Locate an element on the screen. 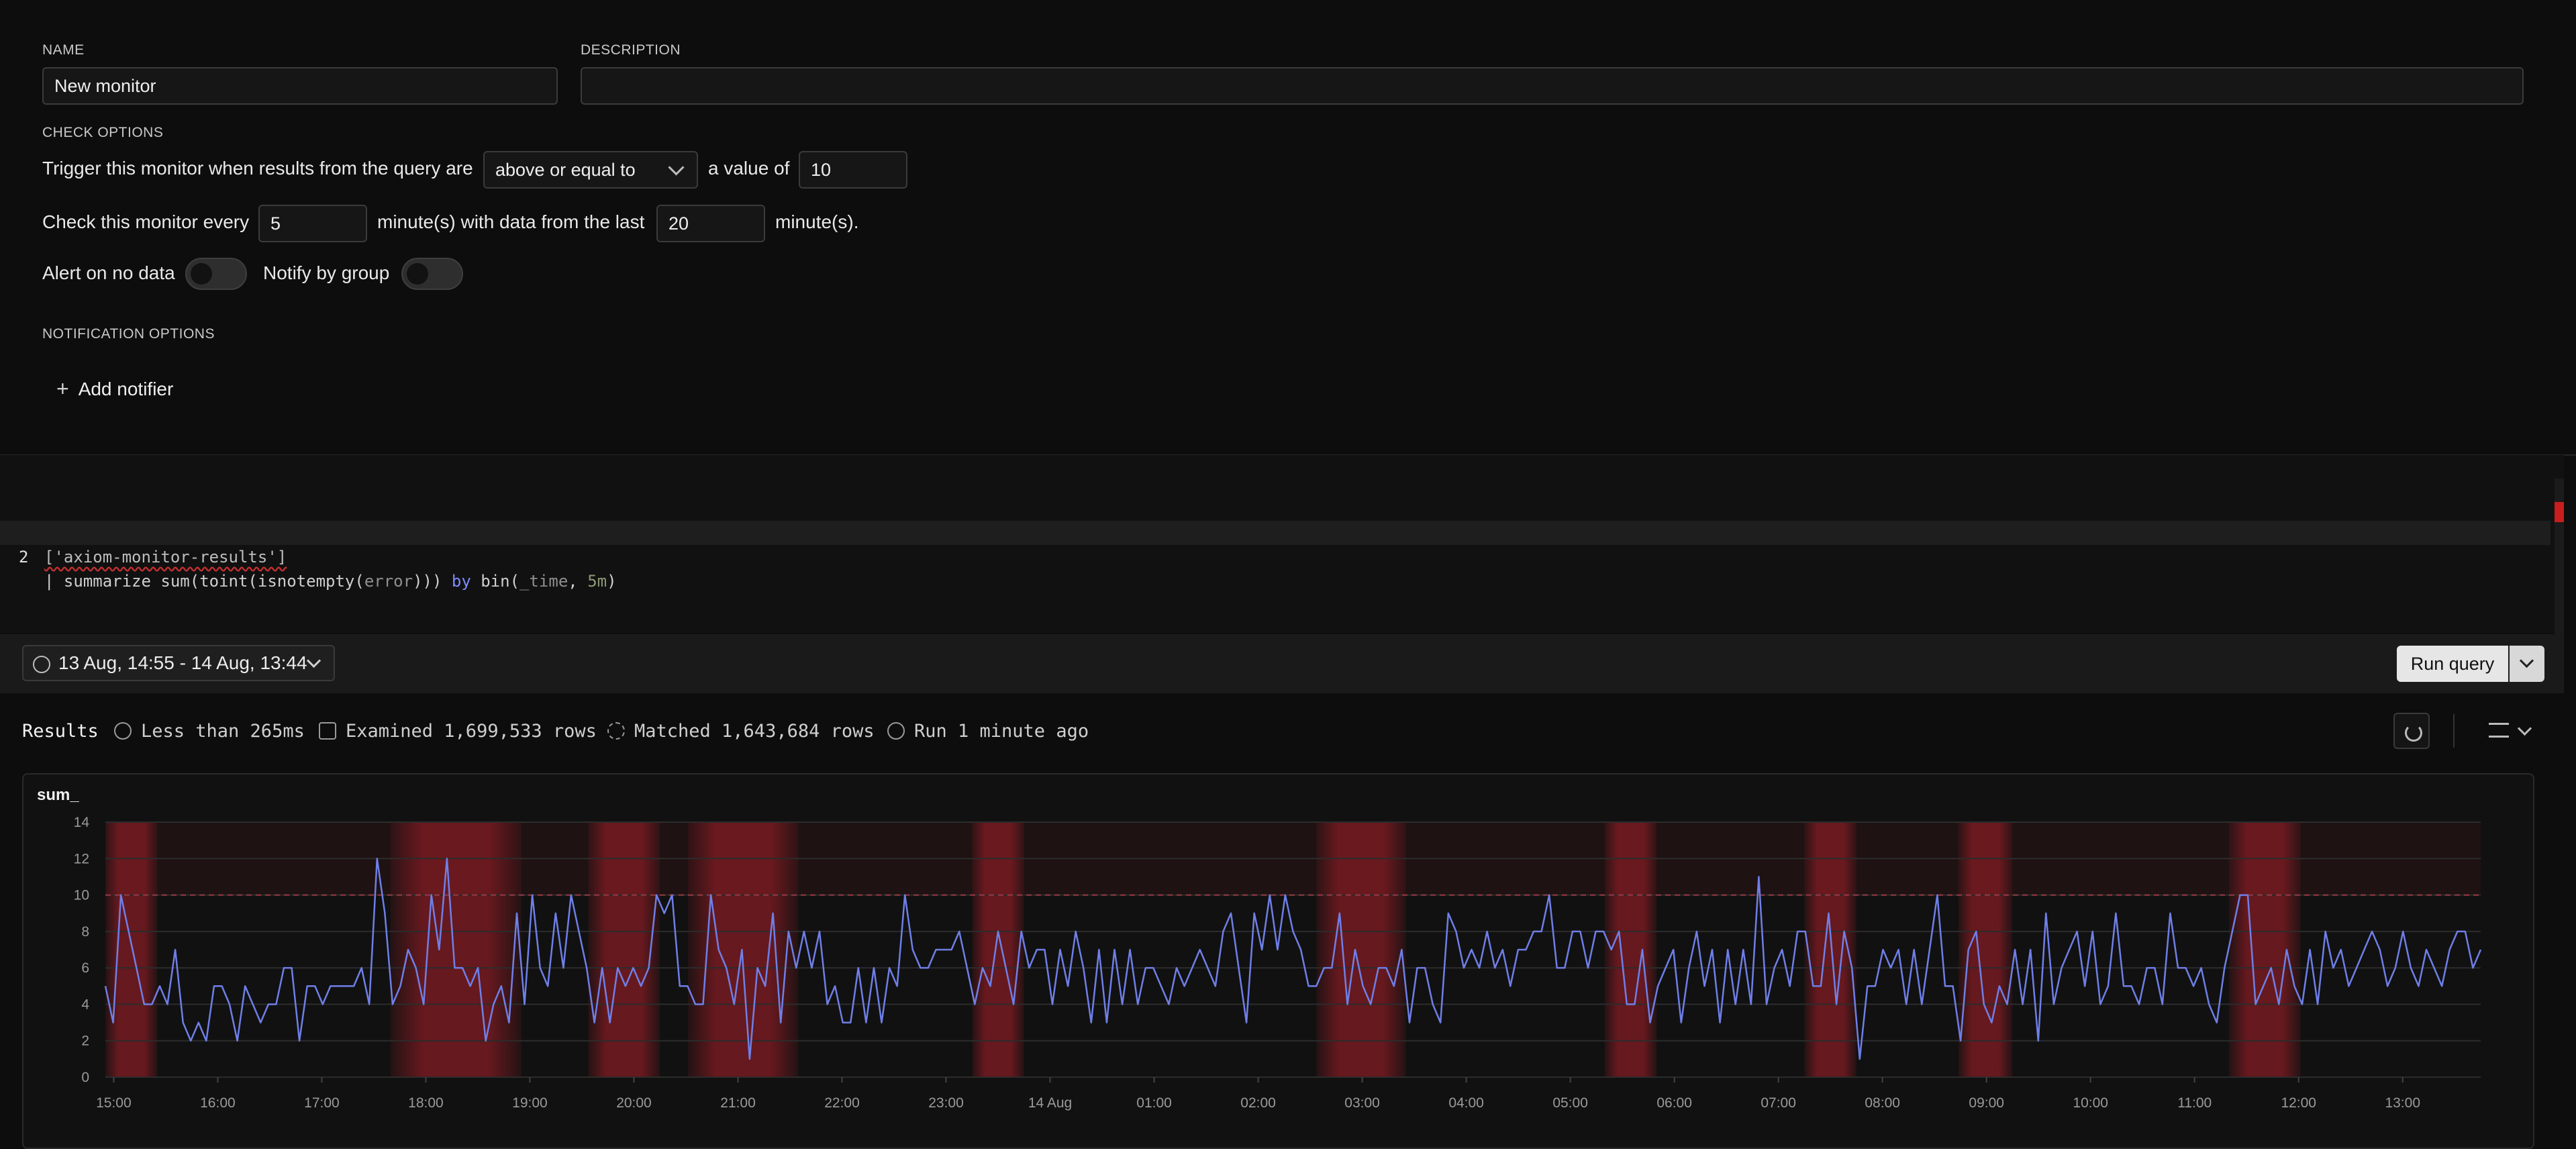 The width and height of the screenshot is (2576, 1149). y-tick-label: 0 is located at coordinates (85, 1077).